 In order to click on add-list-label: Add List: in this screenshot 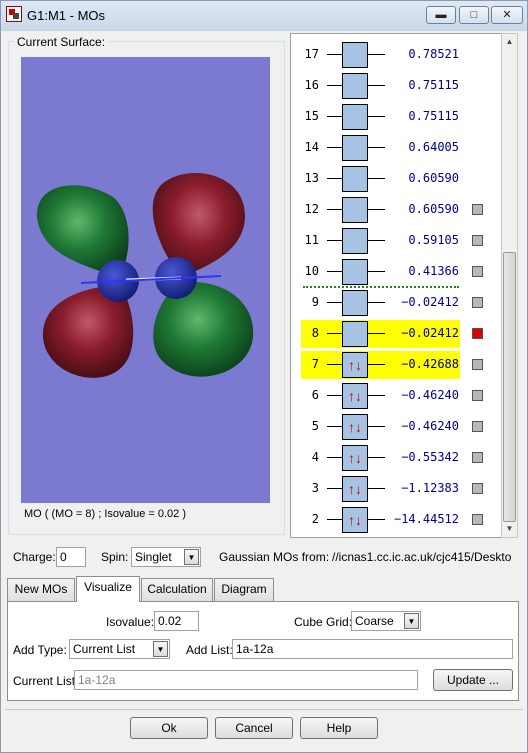, I will do `click(209, 650)`.